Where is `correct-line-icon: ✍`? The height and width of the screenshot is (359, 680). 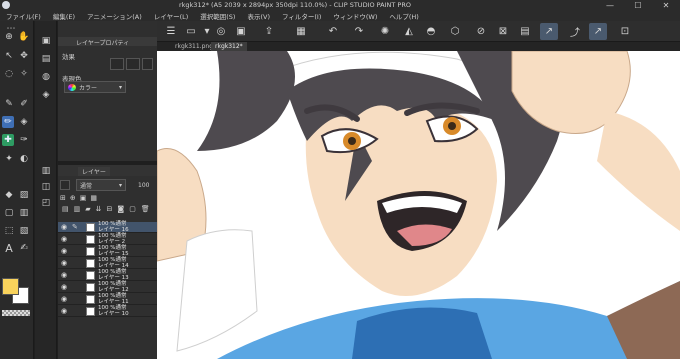
correct-line-icon: ✍ is located at coordinates (24, 248).